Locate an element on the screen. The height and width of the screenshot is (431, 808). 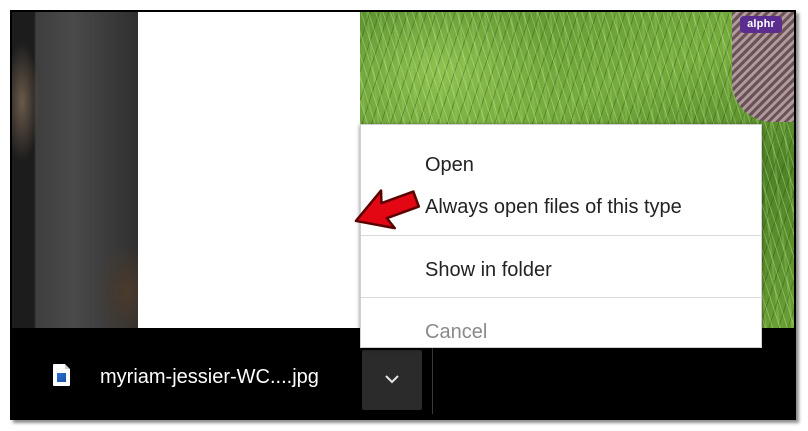
chevron-down-icon is located at coordinates (392, 379).